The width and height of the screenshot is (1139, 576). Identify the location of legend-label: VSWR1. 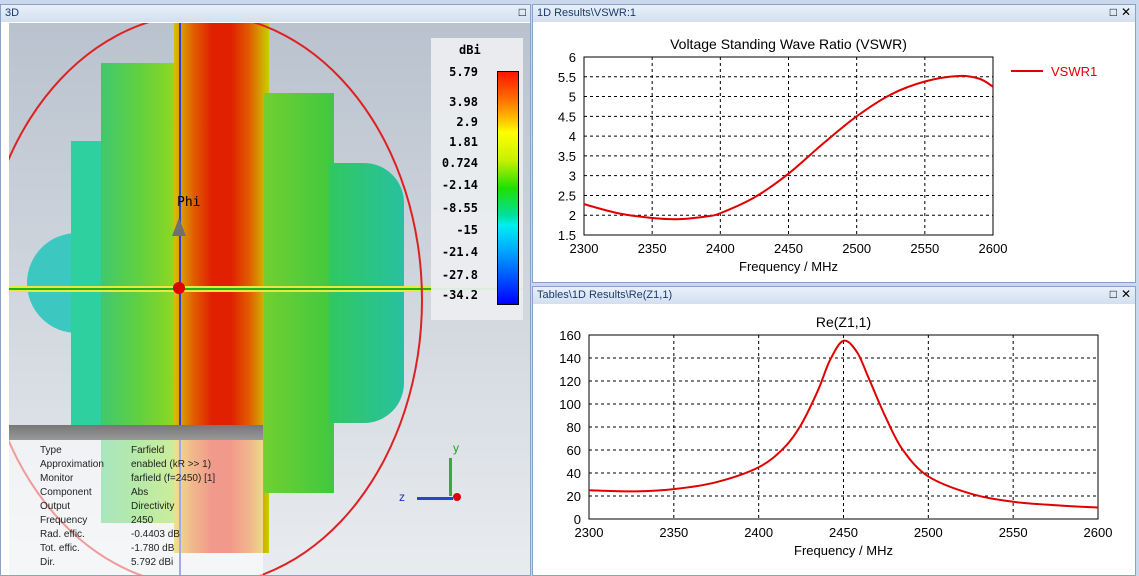
(1074, 71).